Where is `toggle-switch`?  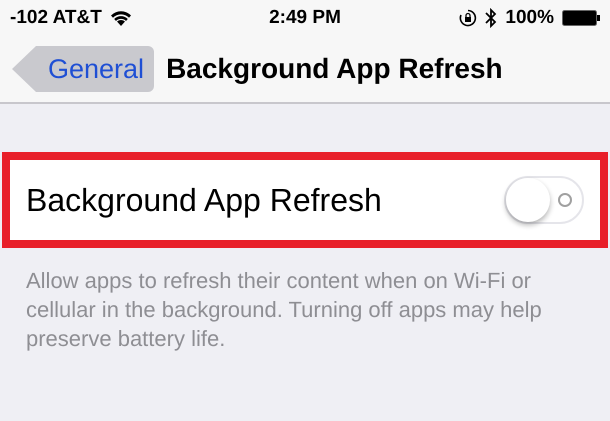 toggle-switch is located at coordinates (544, 200).